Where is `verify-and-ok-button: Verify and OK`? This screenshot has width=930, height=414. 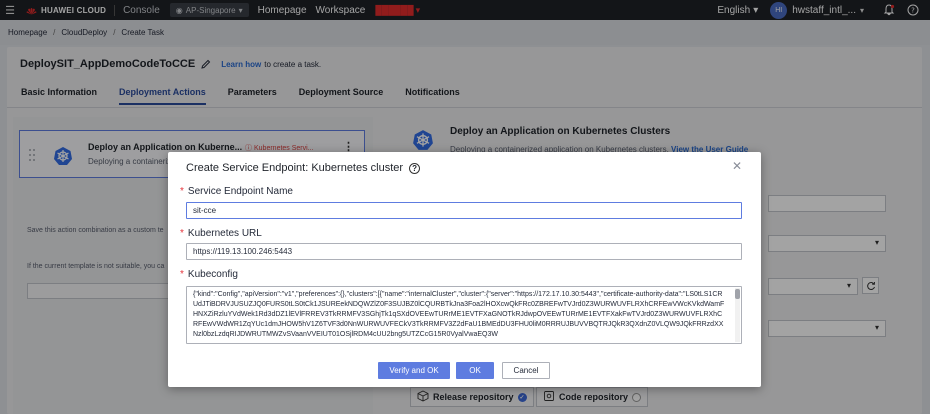 verify-and-ok-button: Verify and OK is located at coordinates (414, 370).